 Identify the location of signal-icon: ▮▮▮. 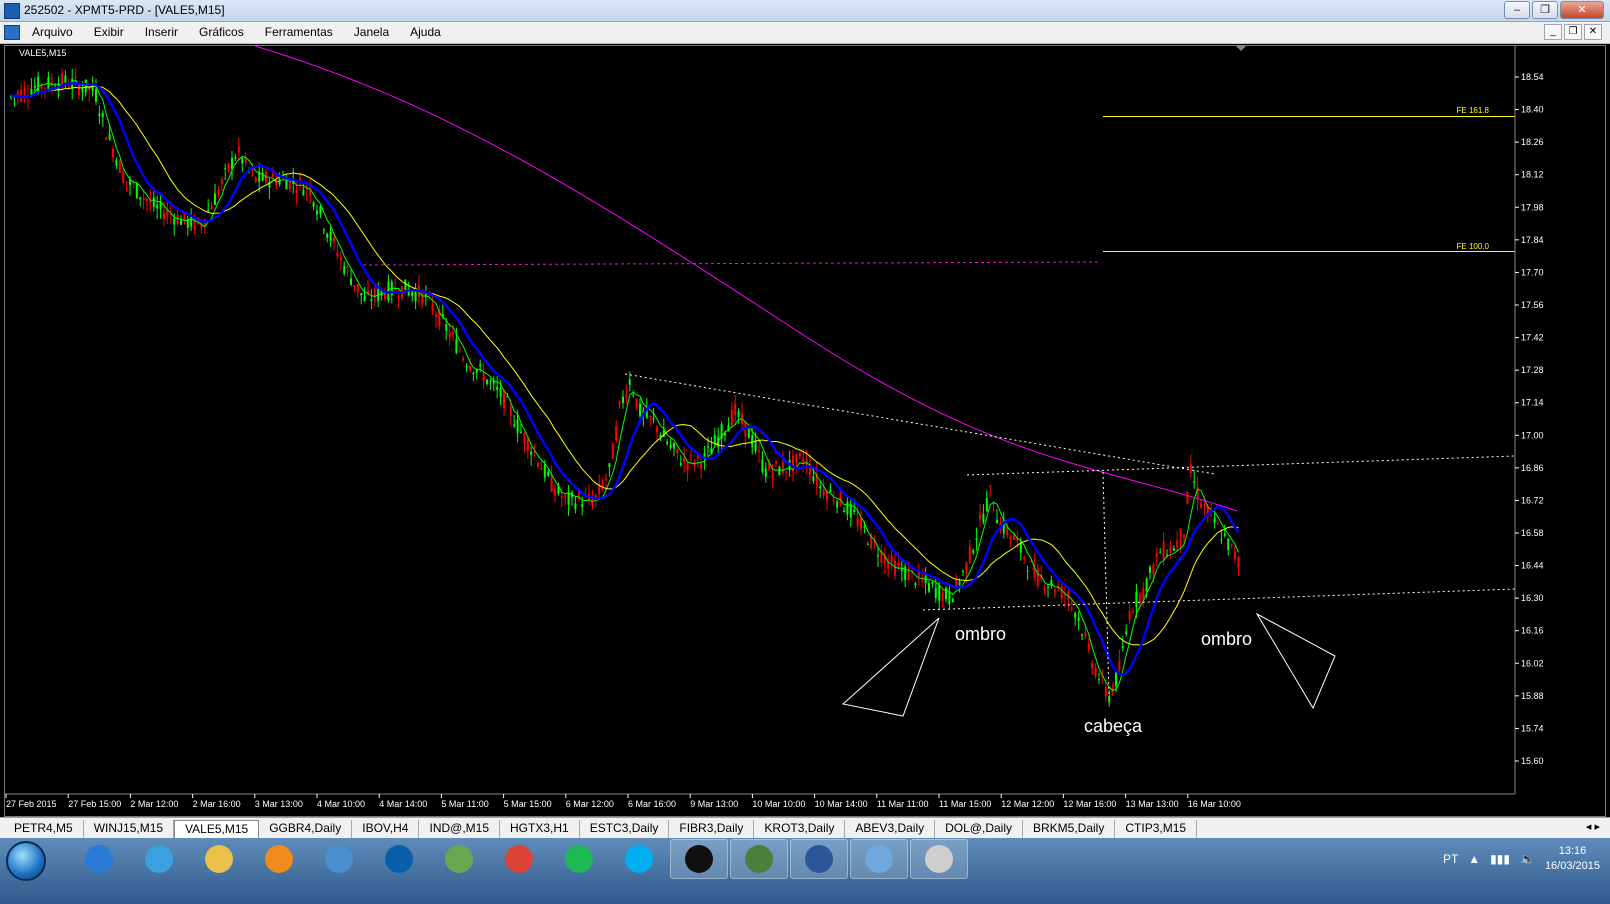
(1500, 859).